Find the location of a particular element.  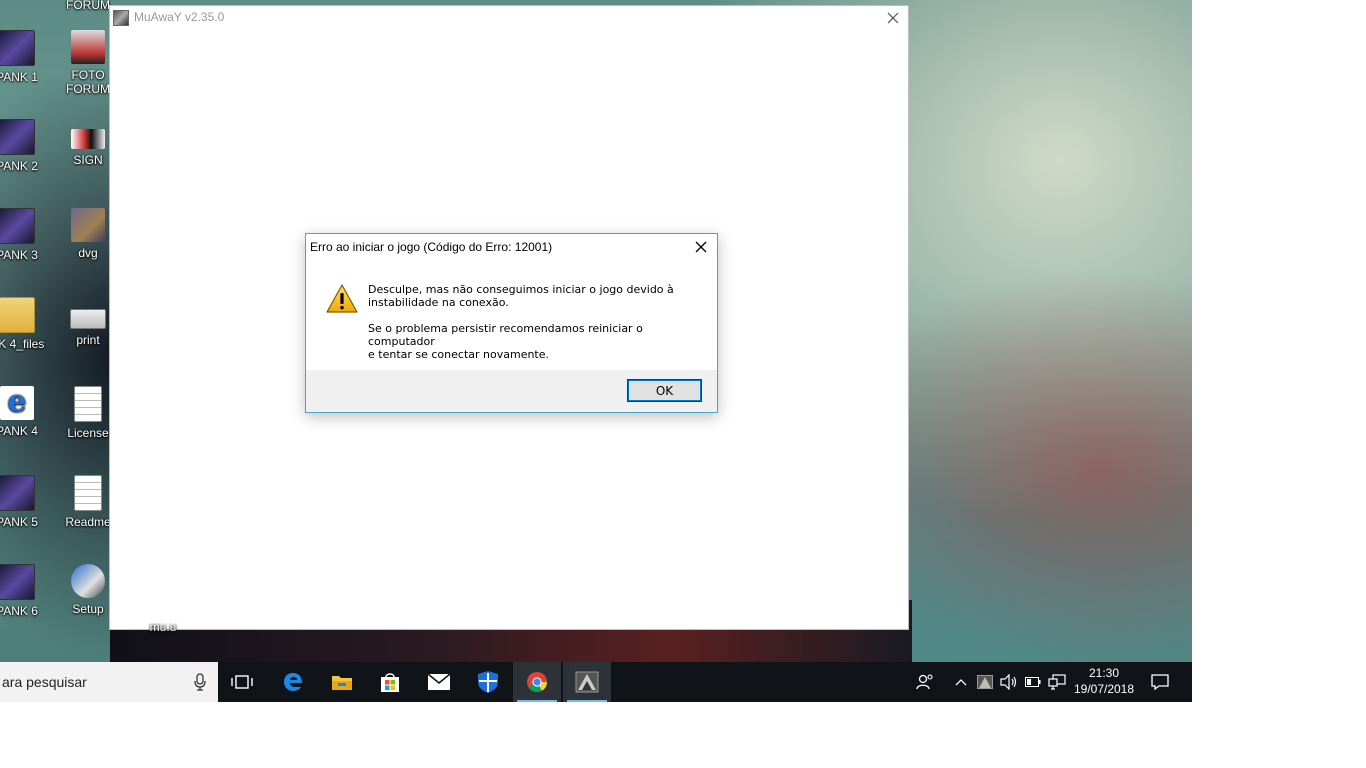

taskbar-clock: 21:30 19/07/2018 is located at coordinates (1104, 681).